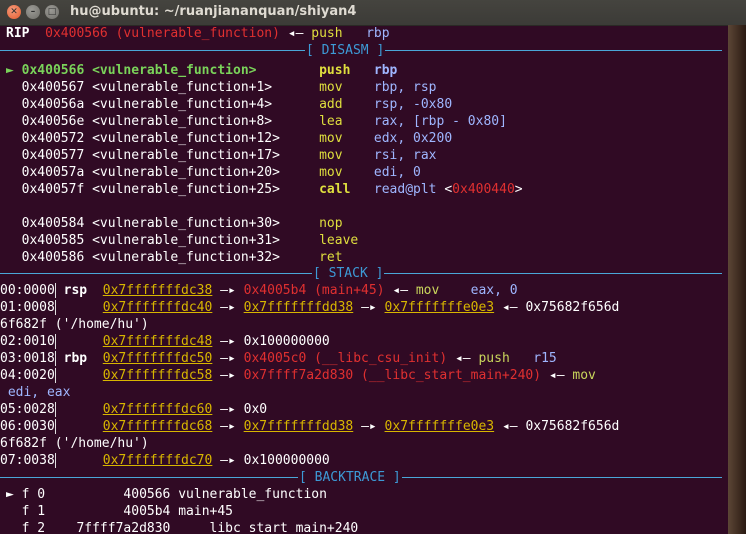 The height and width of the screenshot is (534, 746). I want to click on stack-address: 0x7fffffffdc70, so click(157, 460).